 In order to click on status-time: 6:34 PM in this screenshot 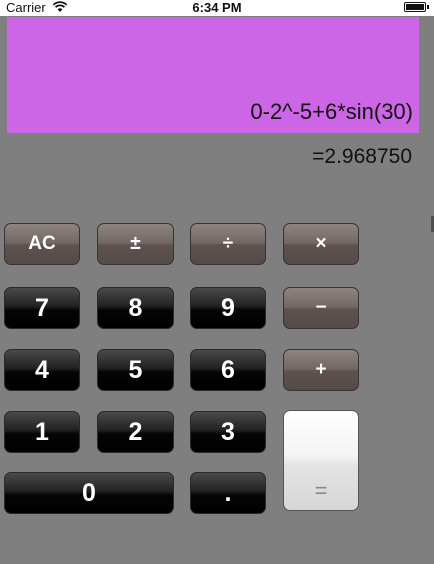, I will do `click(217, 7)`.